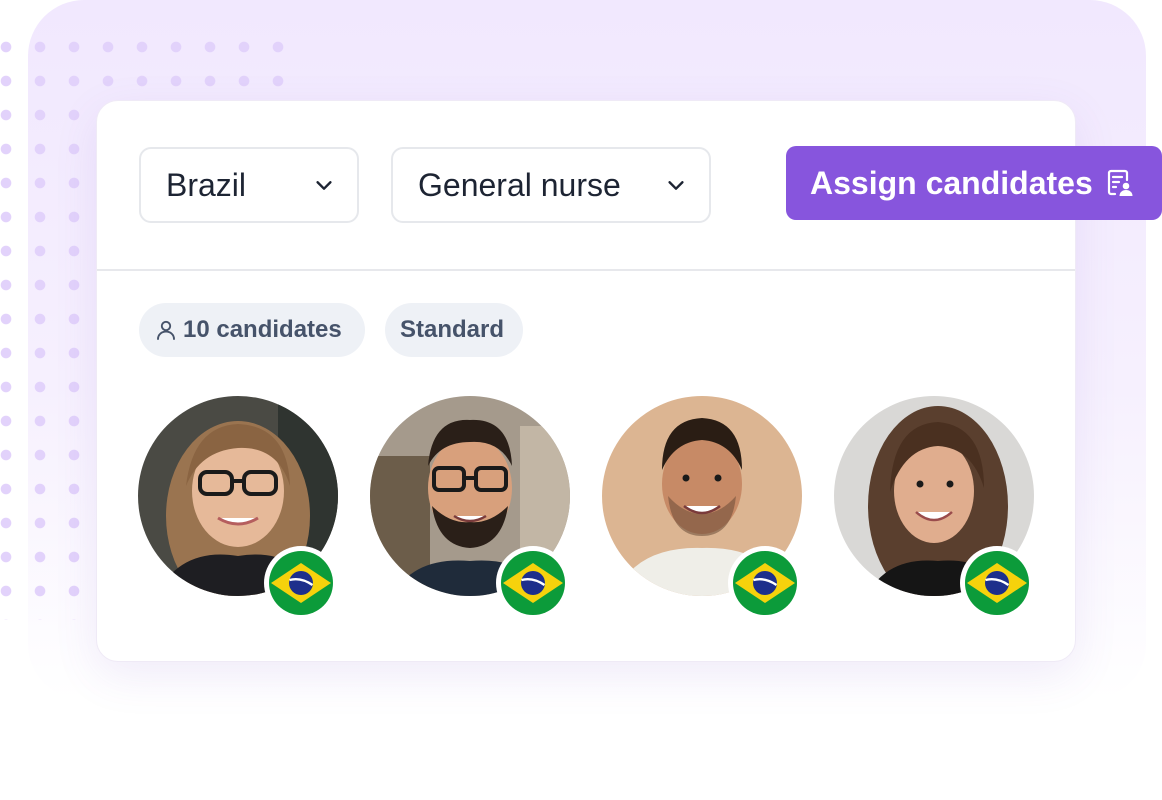  I want to click on role-select-value: General nurse, so click(519, 184).